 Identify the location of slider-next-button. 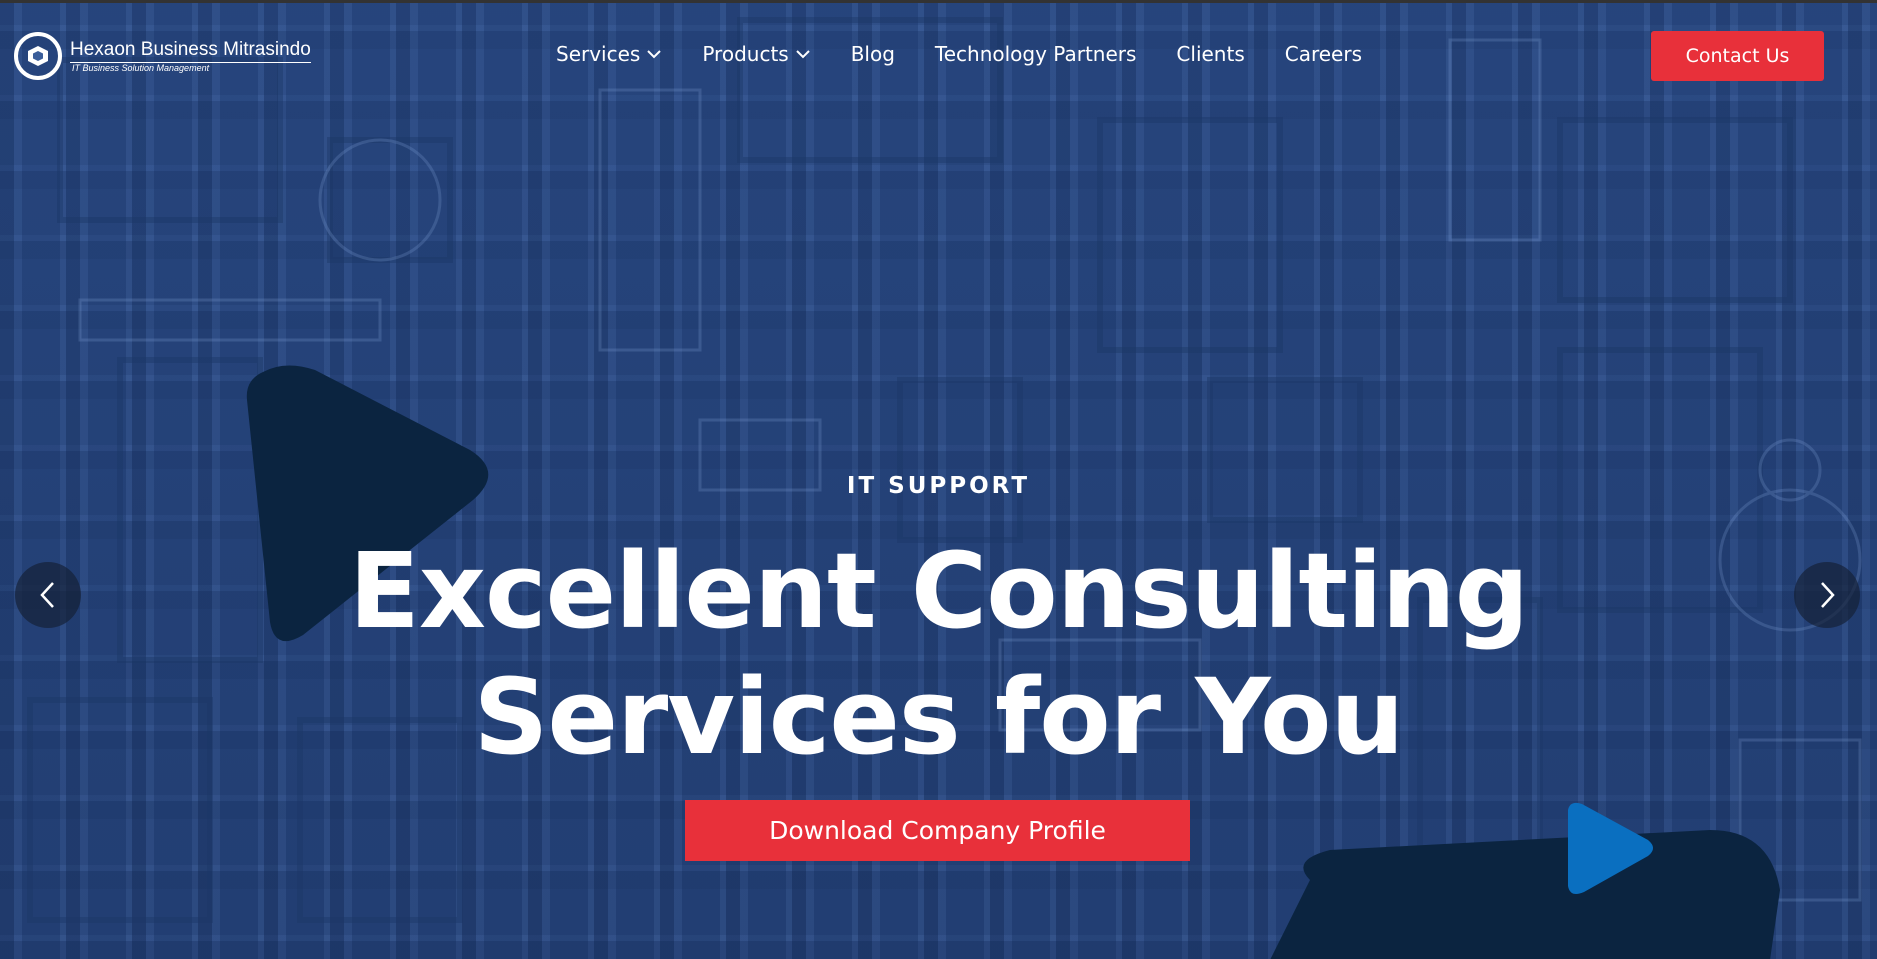
(1827, 595).